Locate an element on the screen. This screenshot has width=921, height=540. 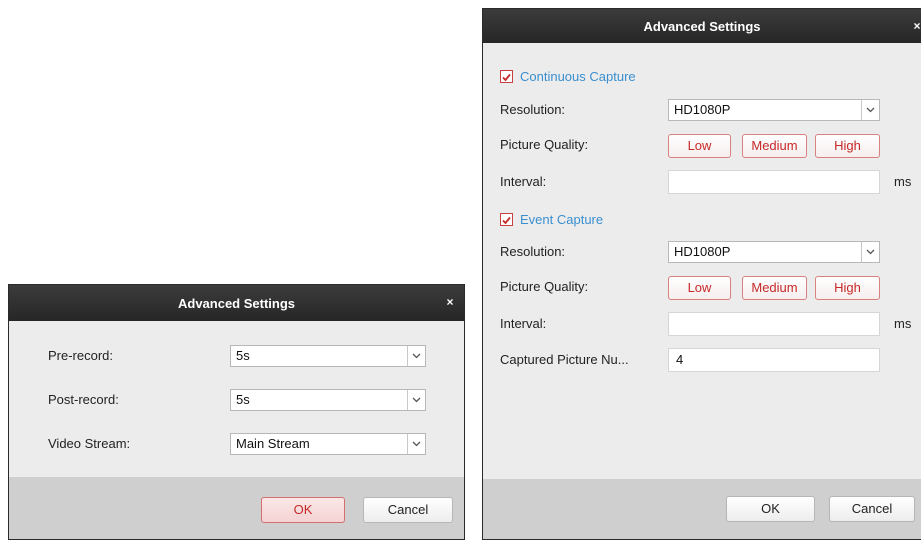
post-record-label: Post-record: is located at coordinates (83, 399).